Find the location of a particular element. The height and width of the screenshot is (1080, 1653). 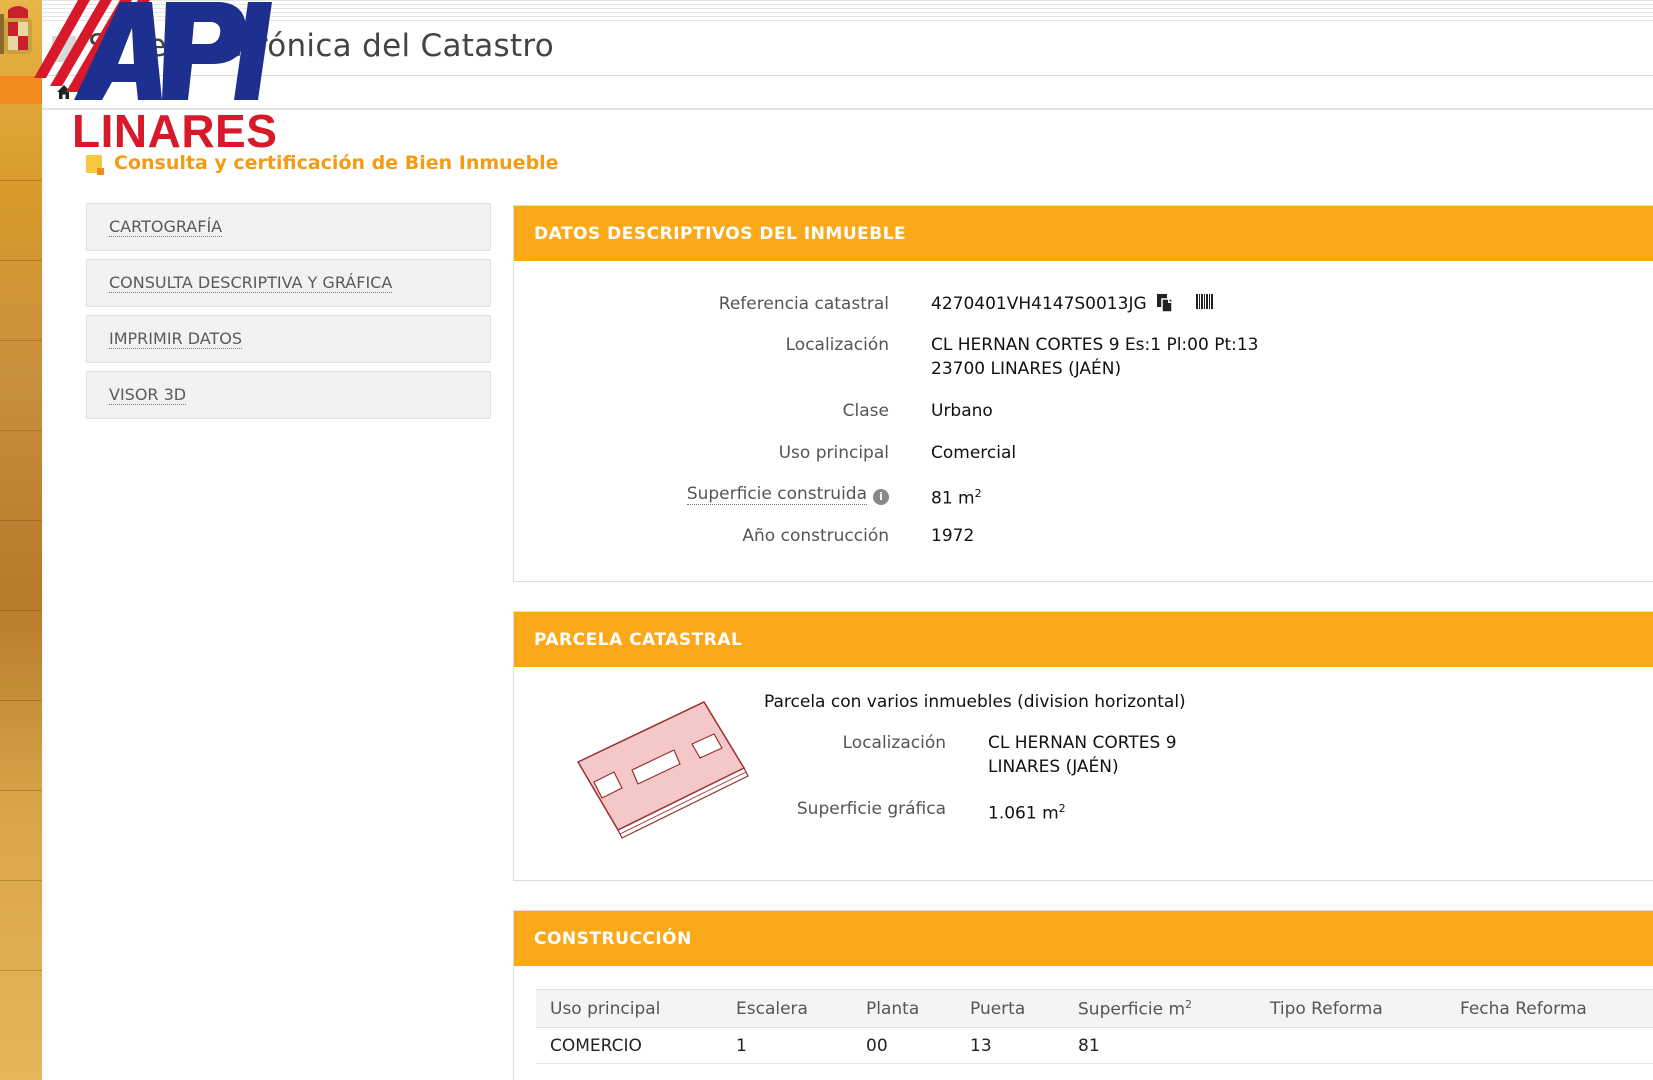

col-puerta: Puerta is located at coordinates (1010, 1008).